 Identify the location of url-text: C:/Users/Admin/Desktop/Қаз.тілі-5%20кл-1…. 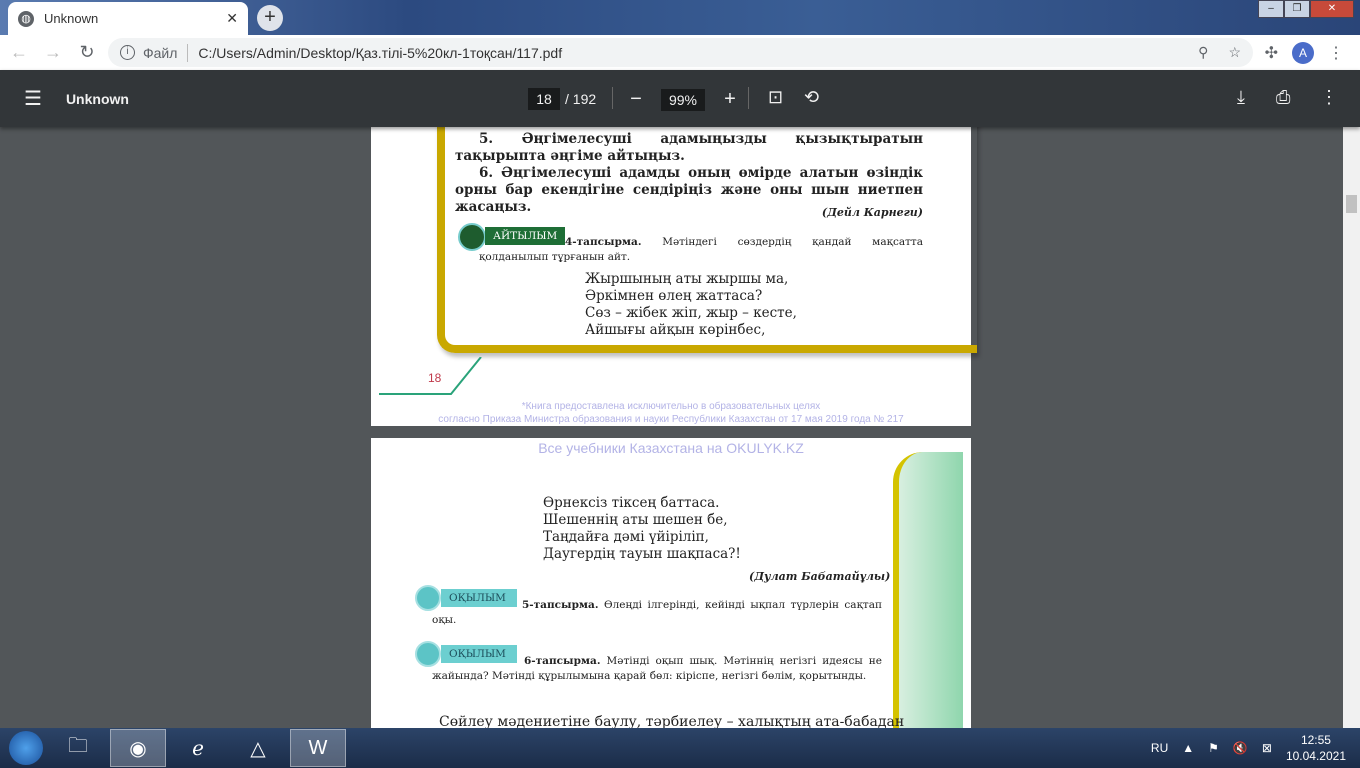
(380, 53).